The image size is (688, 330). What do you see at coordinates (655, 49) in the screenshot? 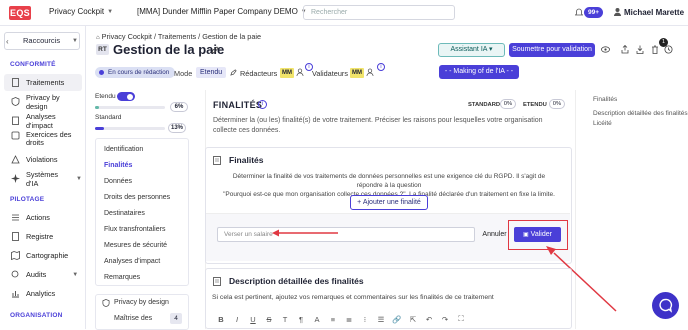
I see `delete-icon` at bounding box center [655, 49].